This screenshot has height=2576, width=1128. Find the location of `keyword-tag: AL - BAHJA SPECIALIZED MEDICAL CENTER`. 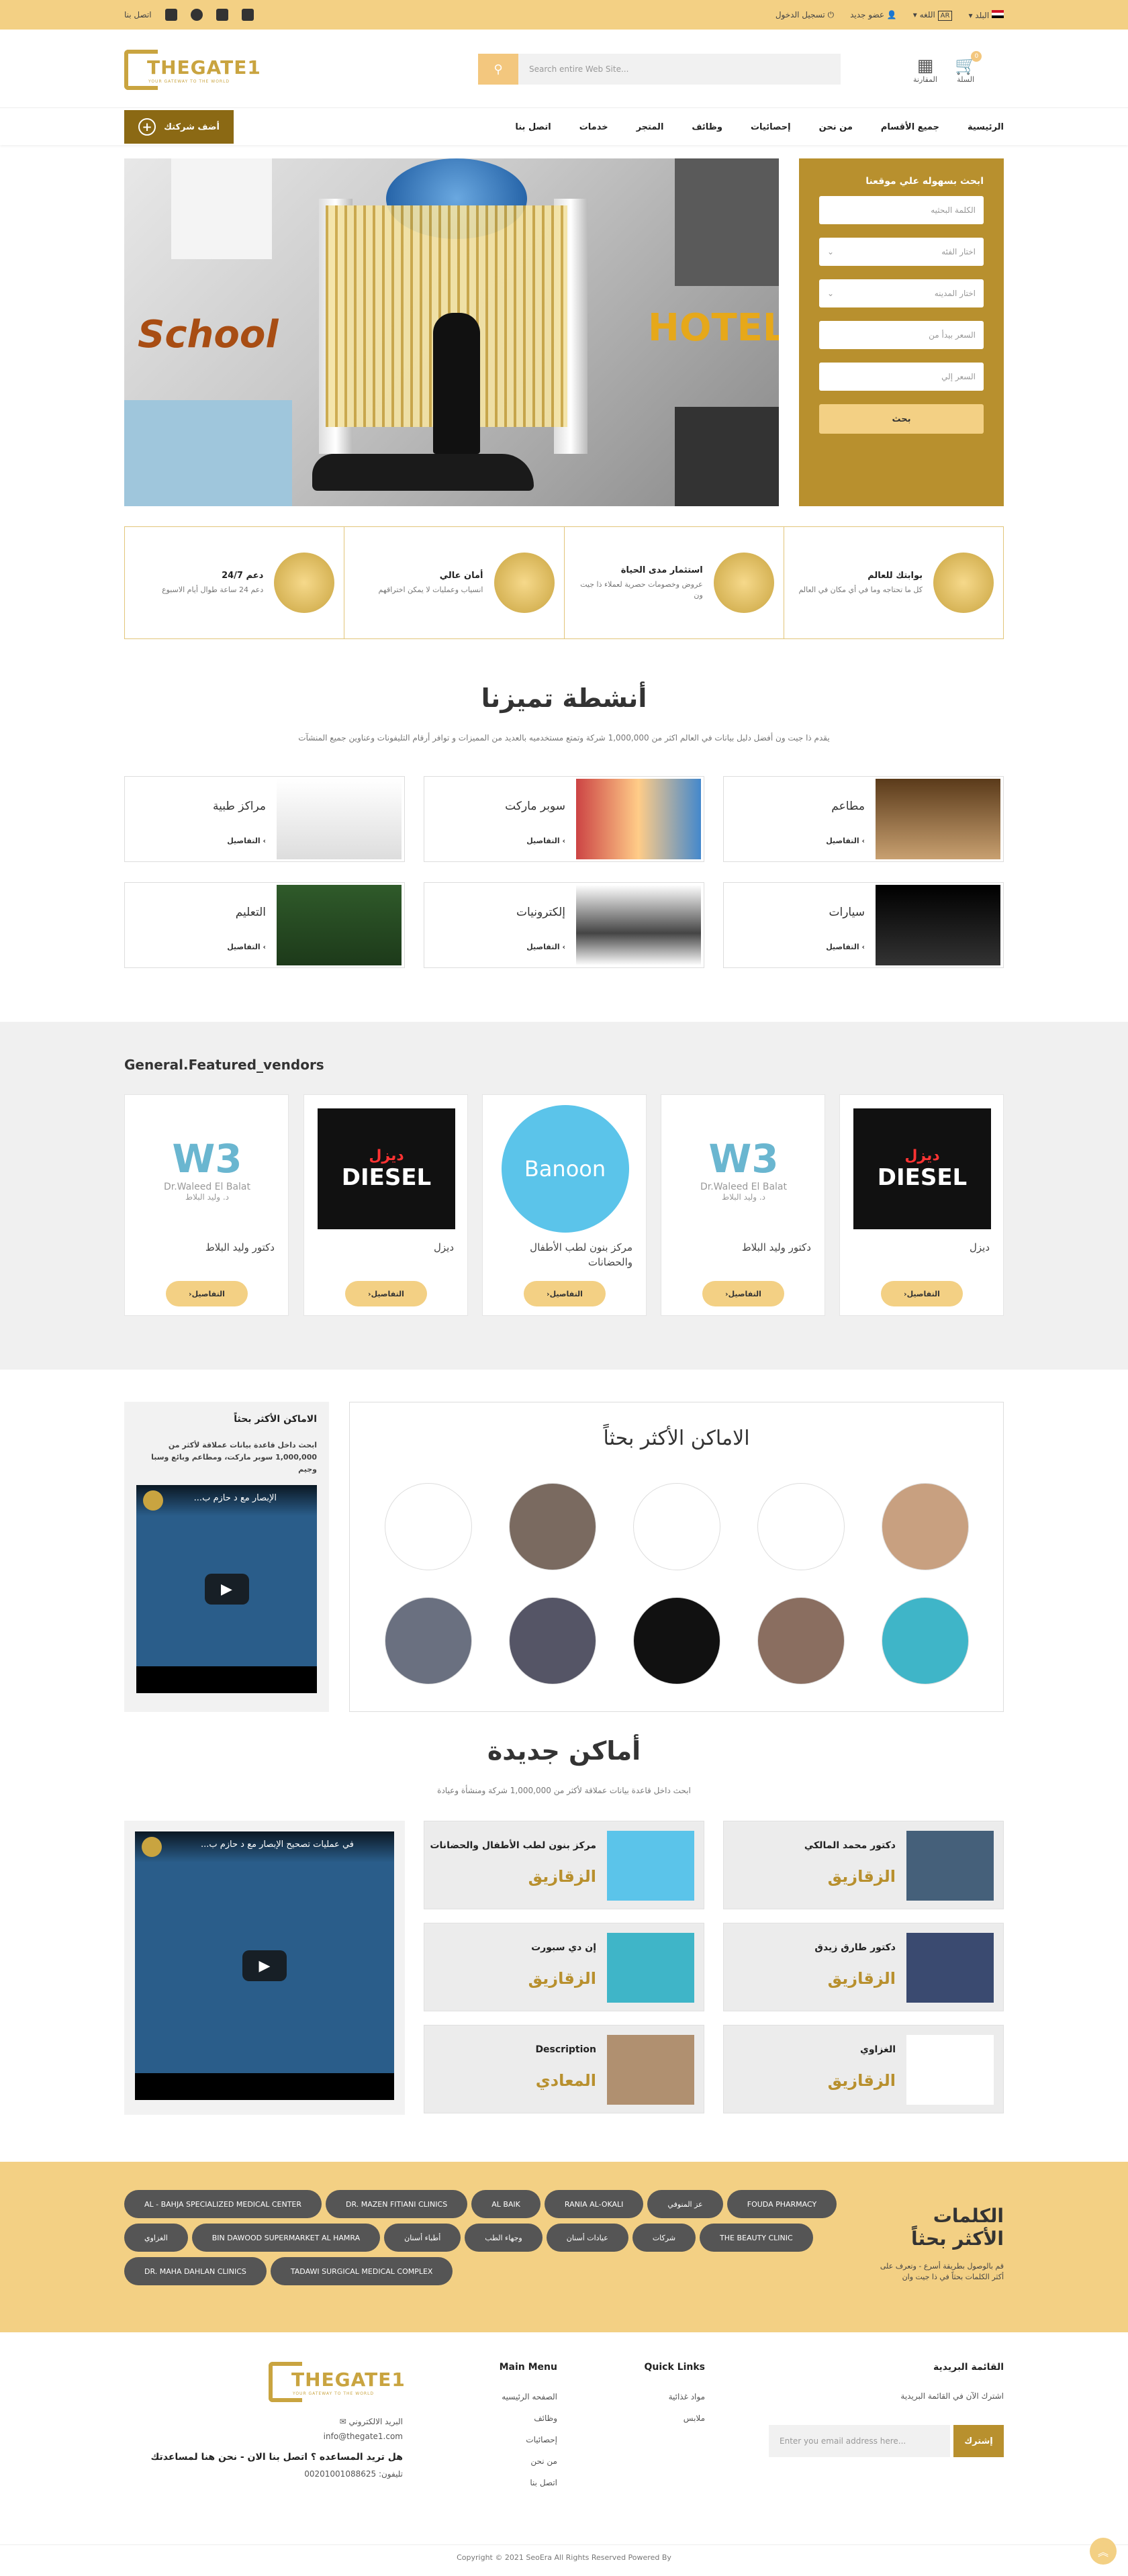

keyword-tag: AL - BAHJA SPECIALIZED MEDICAL CENTER is located at coordinates (223, 2204).